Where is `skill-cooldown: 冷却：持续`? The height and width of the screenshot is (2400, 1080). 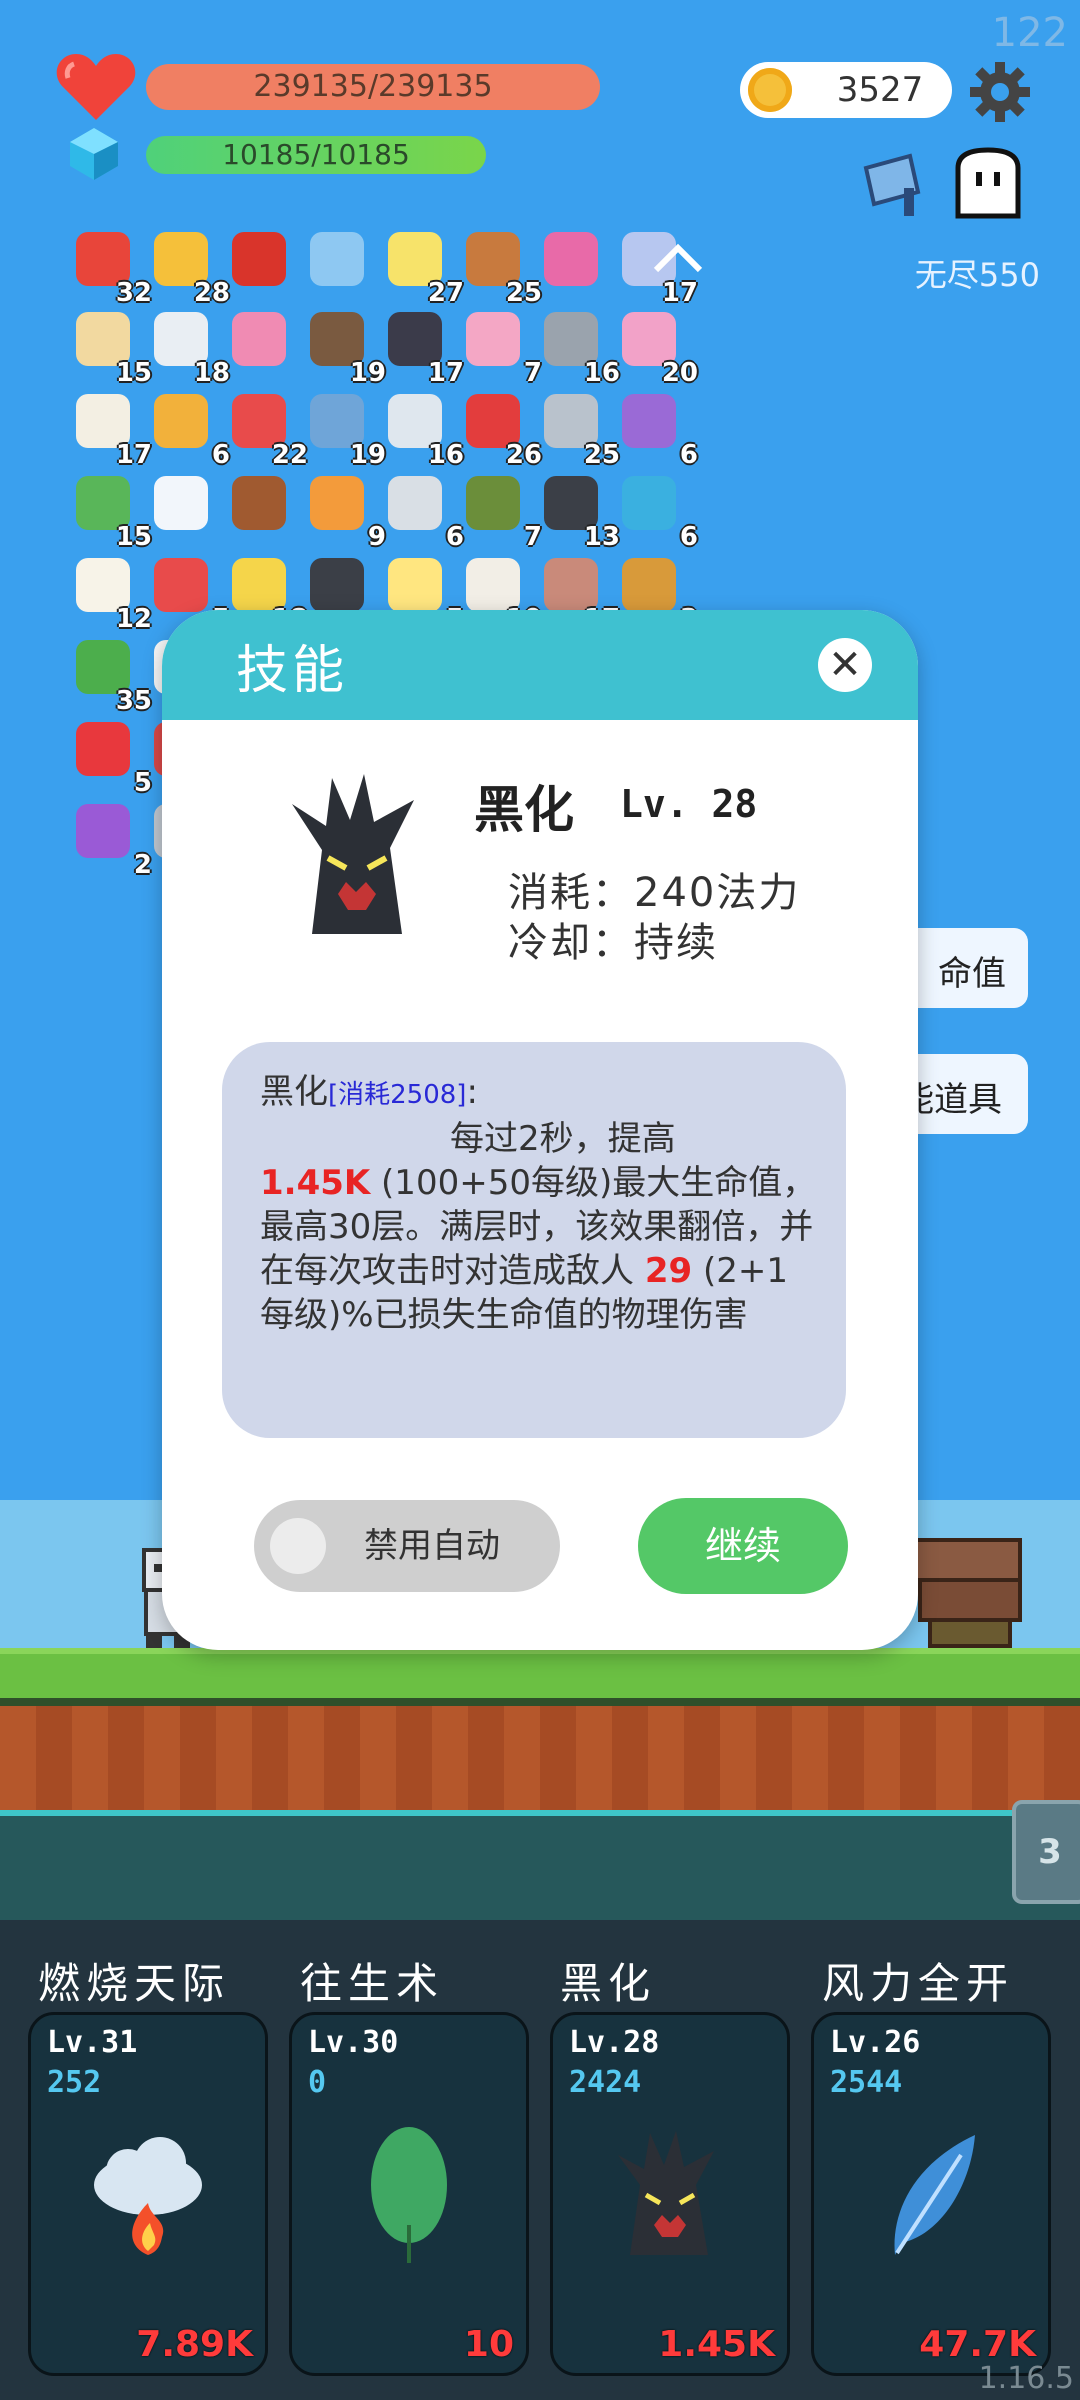
skill-cooldown: 冷却：持续 is located at coordinates (613, 943).